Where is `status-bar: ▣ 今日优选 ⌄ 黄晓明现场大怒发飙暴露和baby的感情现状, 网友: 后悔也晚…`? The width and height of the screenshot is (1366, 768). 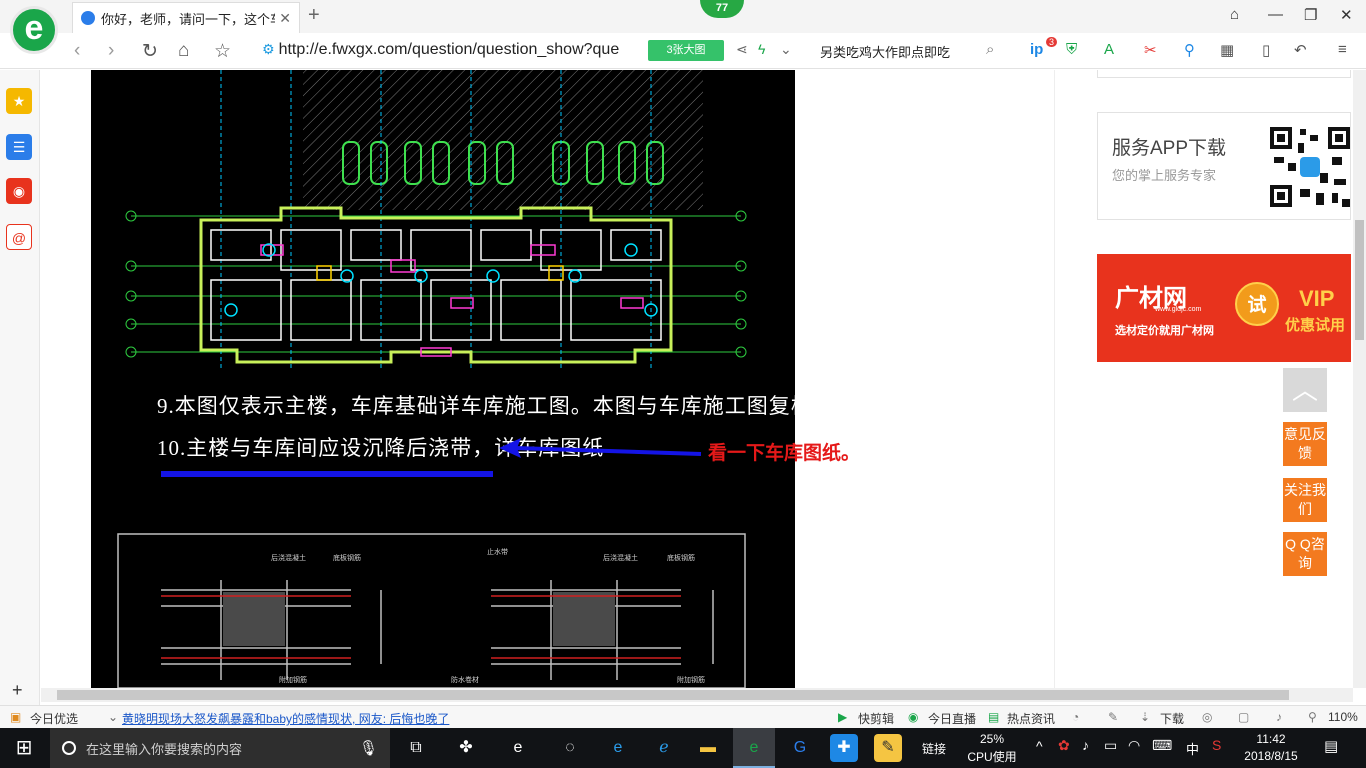
status-bar: ▣ 今日优选 ⌄ 黄晓明现场大怒发飙暴露和baby的感情现状, 网友: 后悔也晚… is located at coordinates (683, 716).